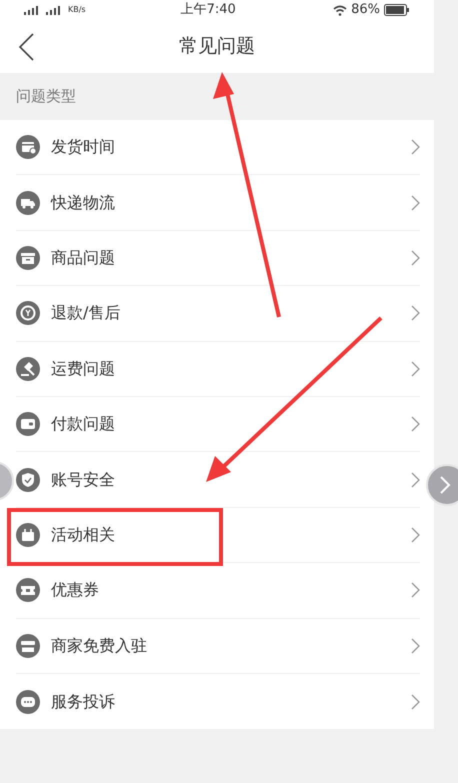 This screenshot has height=783, width=458. Describe the element at coordinates (83, 147) in the screenshot. I see `item-label: 发货时间` at that location.